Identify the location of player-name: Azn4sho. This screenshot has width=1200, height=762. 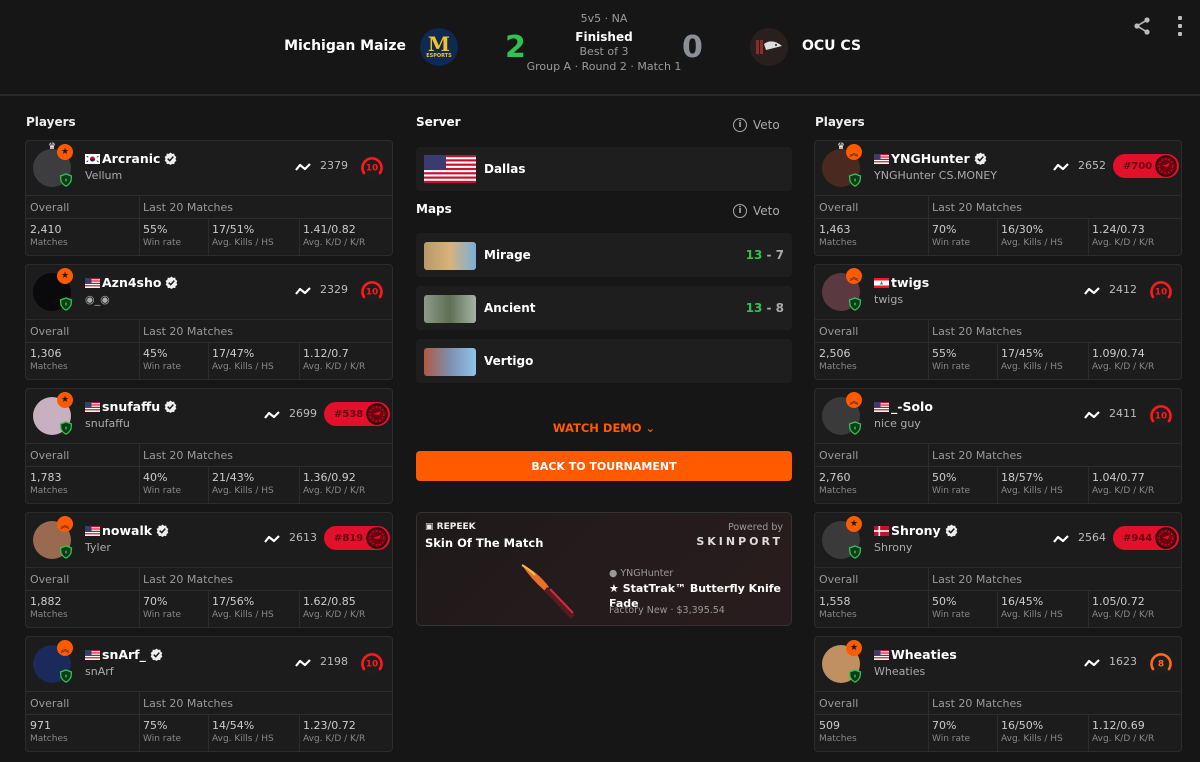
(131, 282).